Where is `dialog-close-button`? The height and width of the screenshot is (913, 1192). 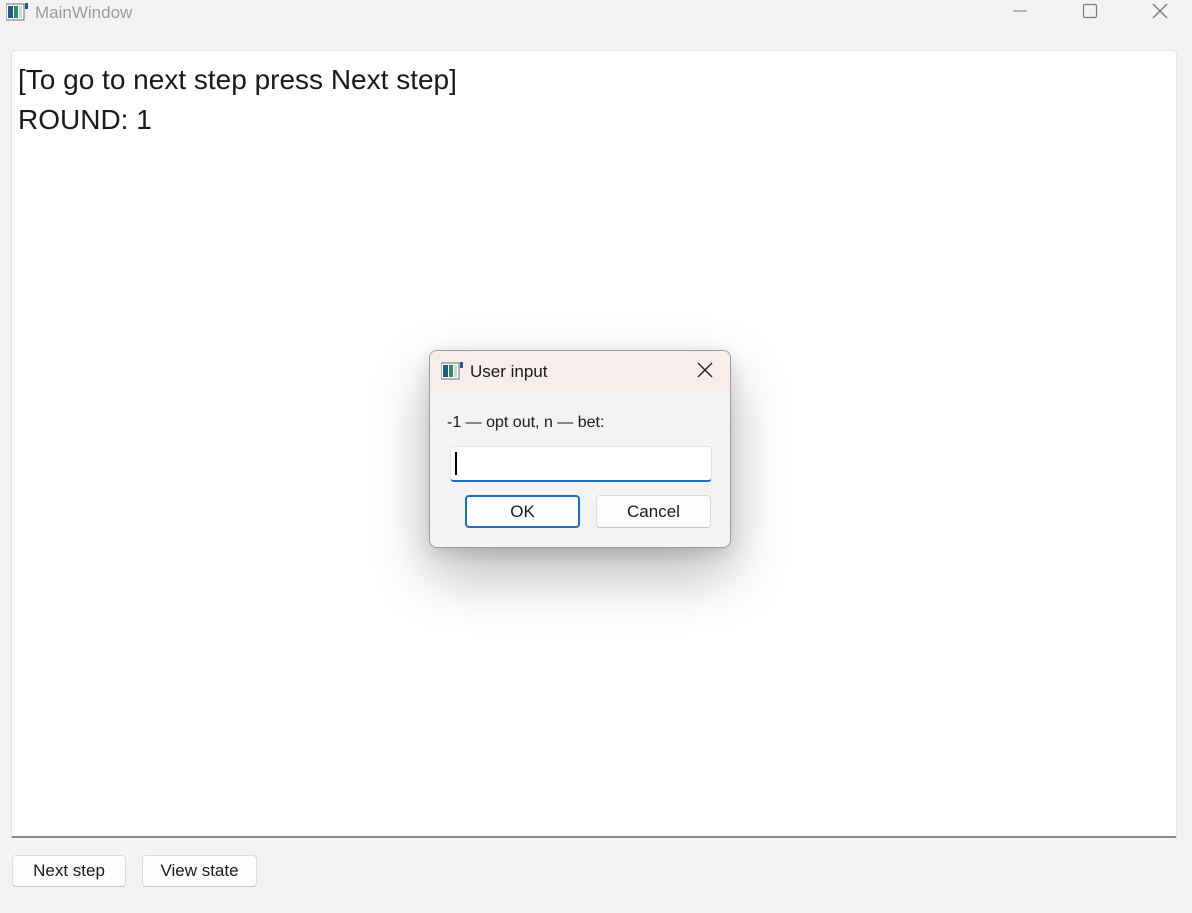 dialog-close-button is located at coordinates (705, 372).